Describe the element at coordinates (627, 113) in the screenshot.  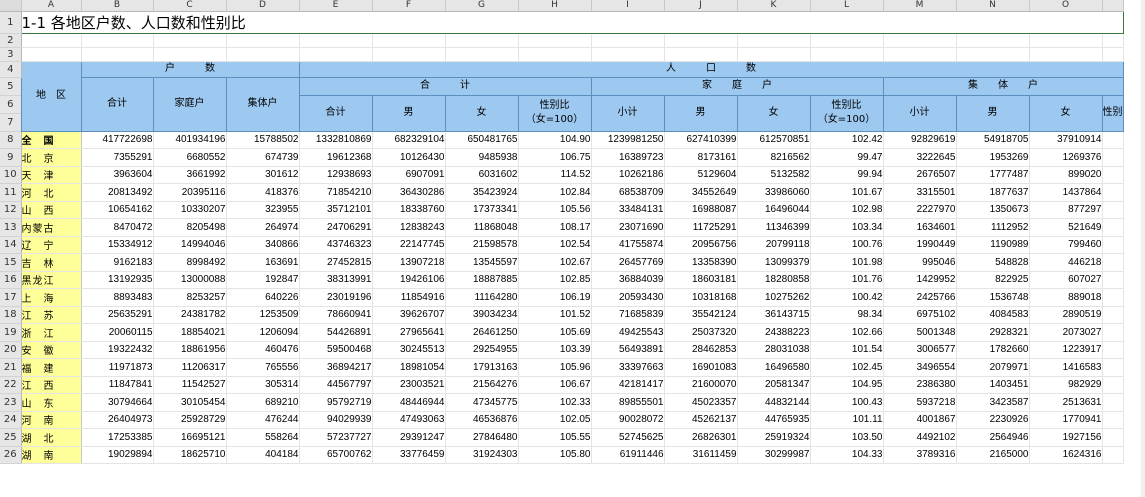
I see `header-family-subtotal: 小计` at that location.